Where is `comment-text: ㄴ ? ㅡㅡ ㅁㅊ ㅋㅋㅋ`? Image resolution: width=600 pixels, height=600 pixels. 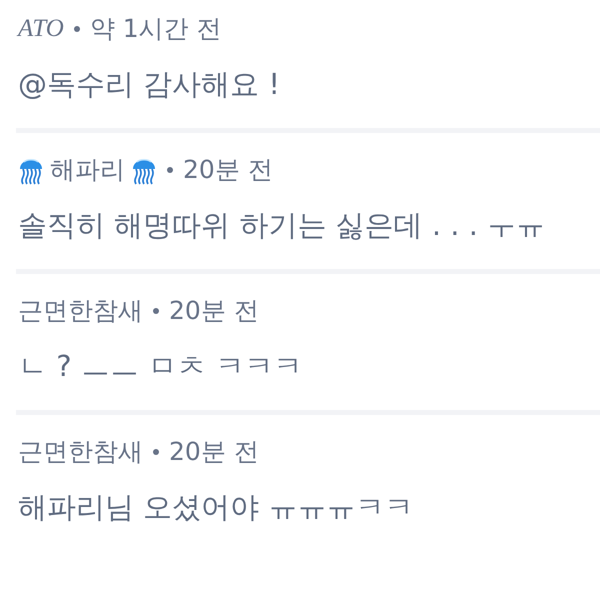 comment-text: ㄴ ? ㅡㅡ ㅁㅊ ㅋㅋㅋ is located at coordinates (161, 366).